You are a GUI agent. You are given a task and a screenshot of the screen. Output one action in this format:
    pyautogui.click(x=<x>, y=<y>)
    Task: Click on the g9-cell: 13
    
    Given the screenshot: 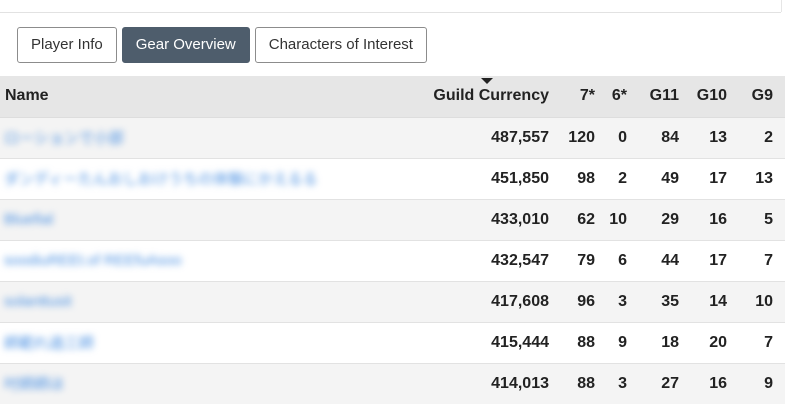 What is the action you would take?
    pyautogui.click(x=761, y=178)
    